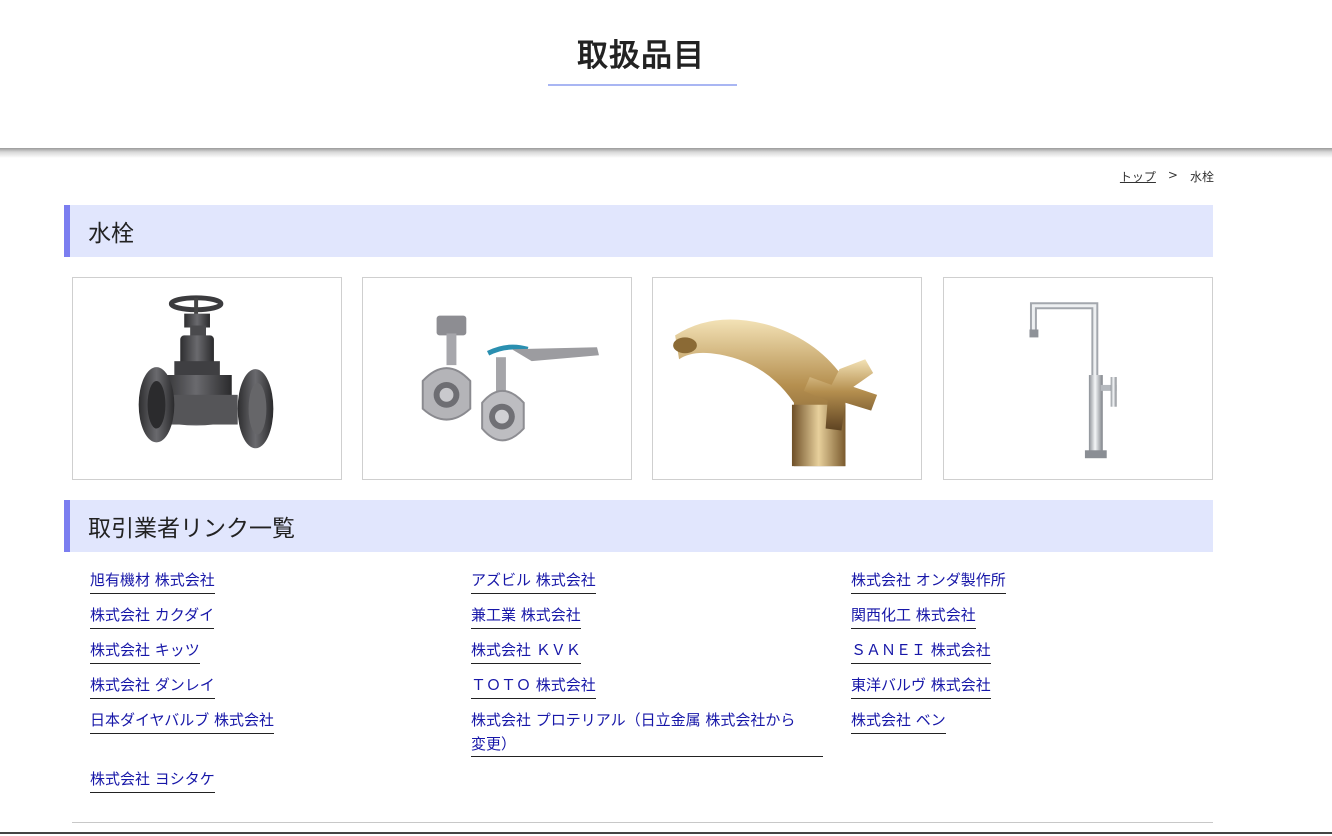 The height and width of the screenshot is (836, 1332). Describe the element at coordinates (642, 85) in the screenshot. I see `title-underline` at that location.